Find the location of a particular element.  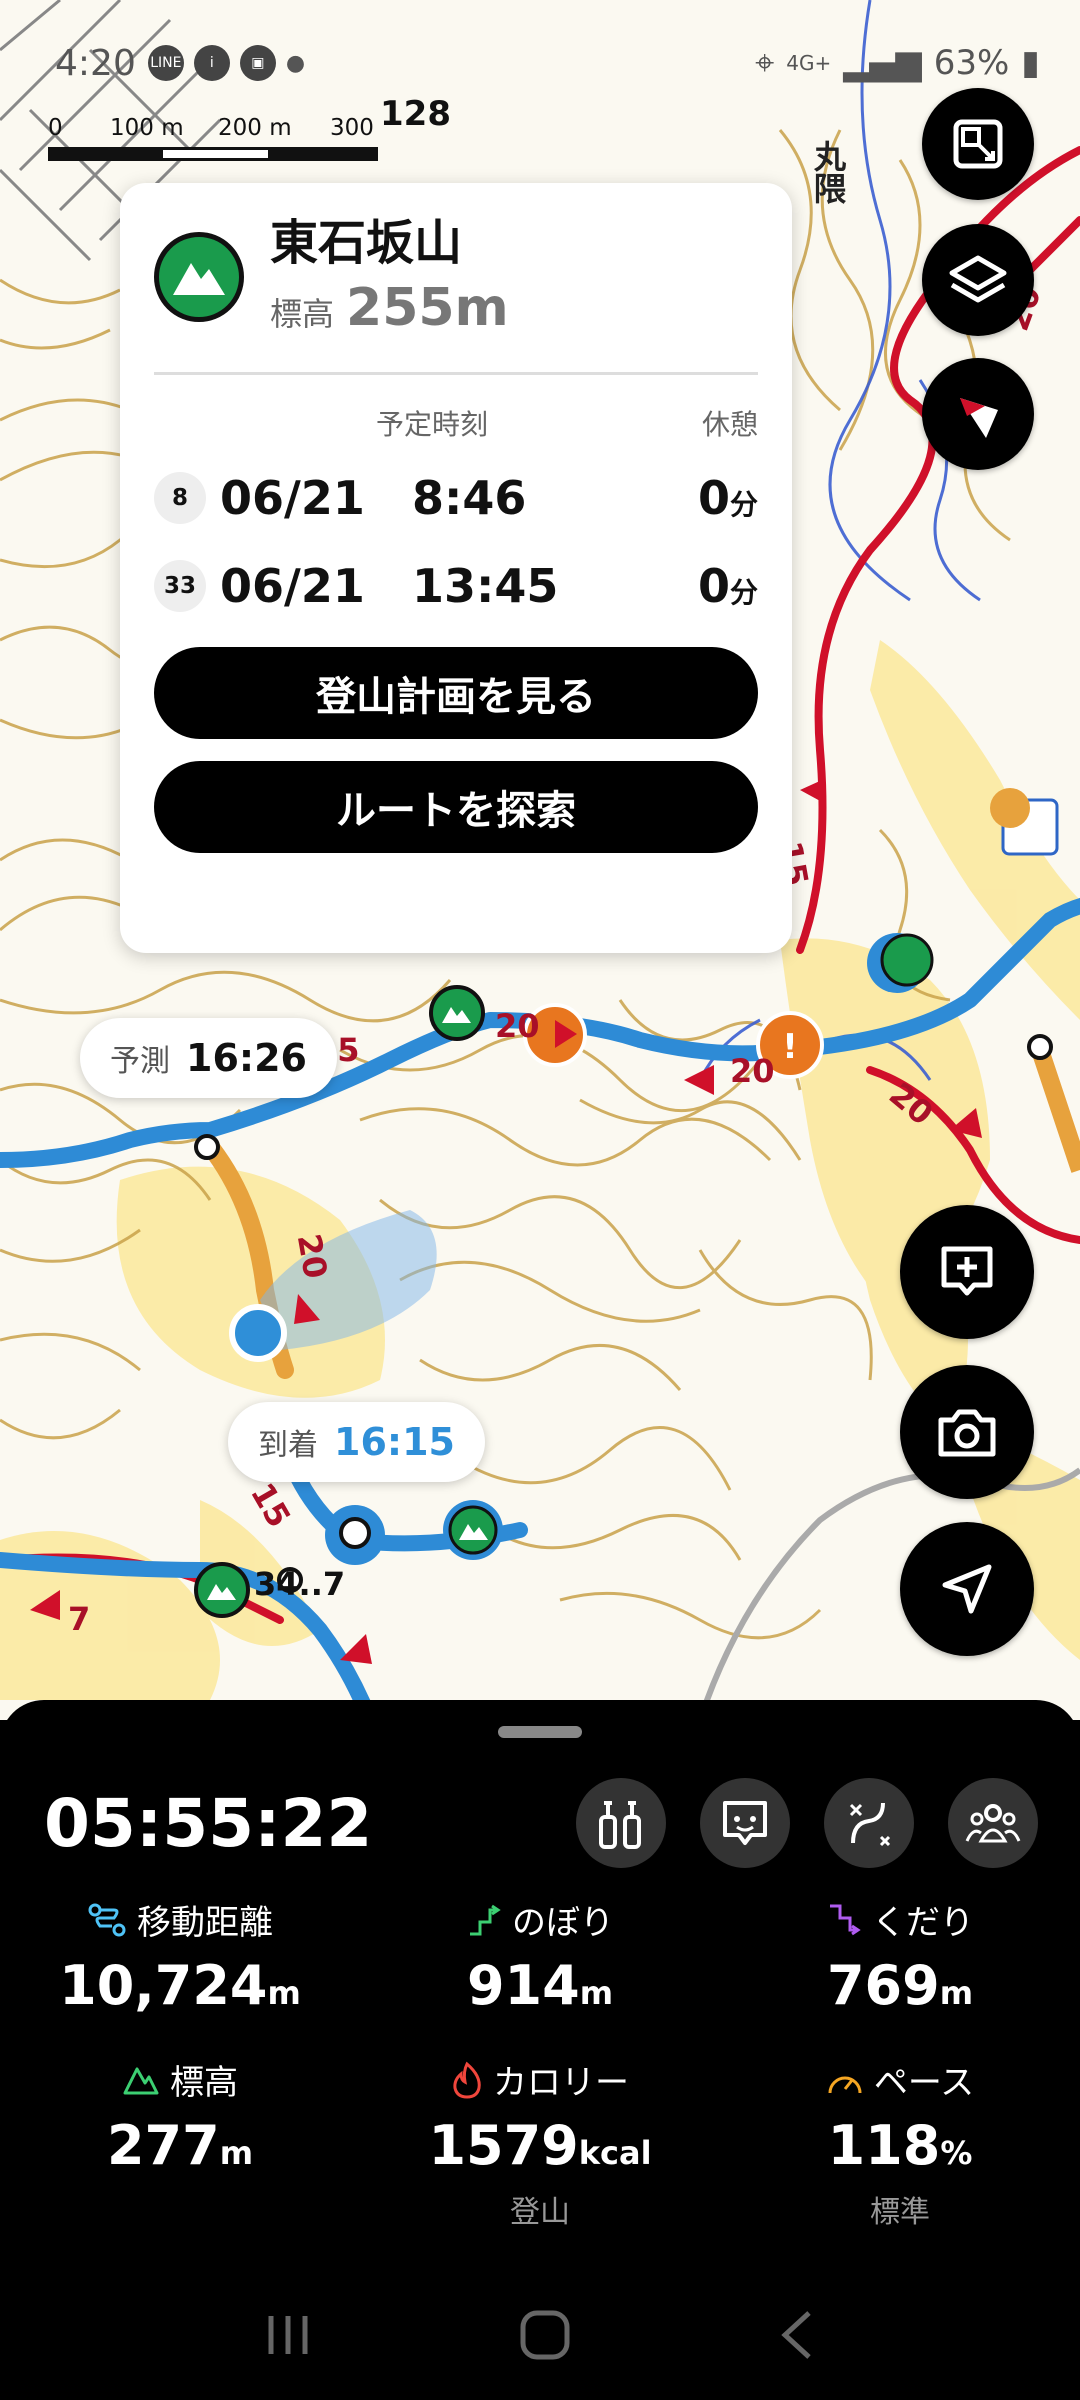

camera-button is located at coordinates (967, 1432).